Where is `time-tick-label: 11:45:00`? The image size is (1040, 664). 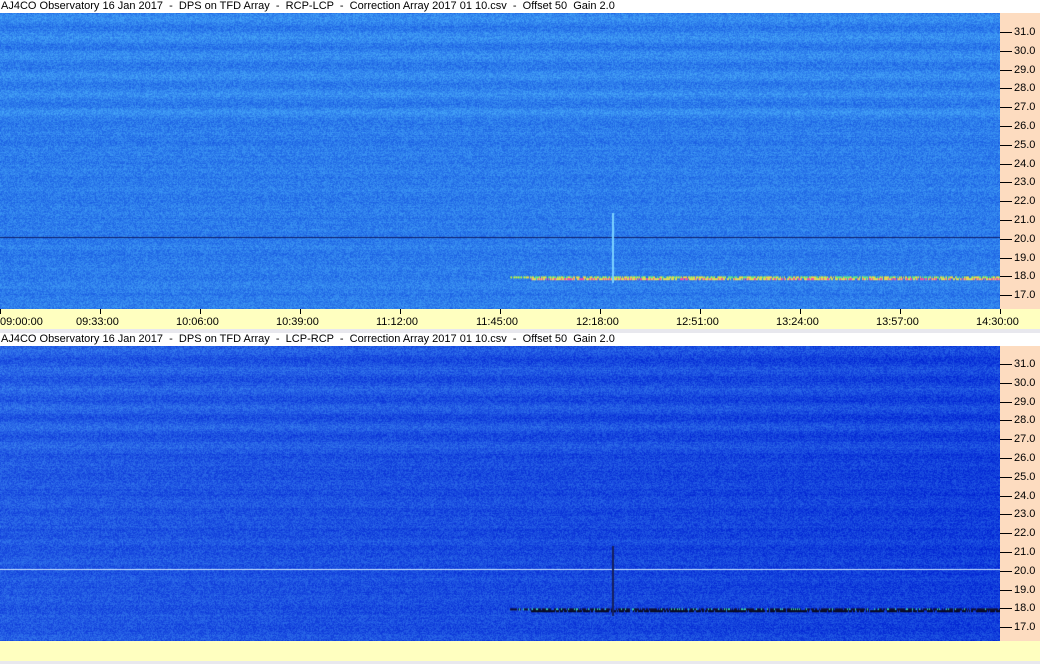
time-tick-label: 11:45:00 is located at coordinates (497, 322).